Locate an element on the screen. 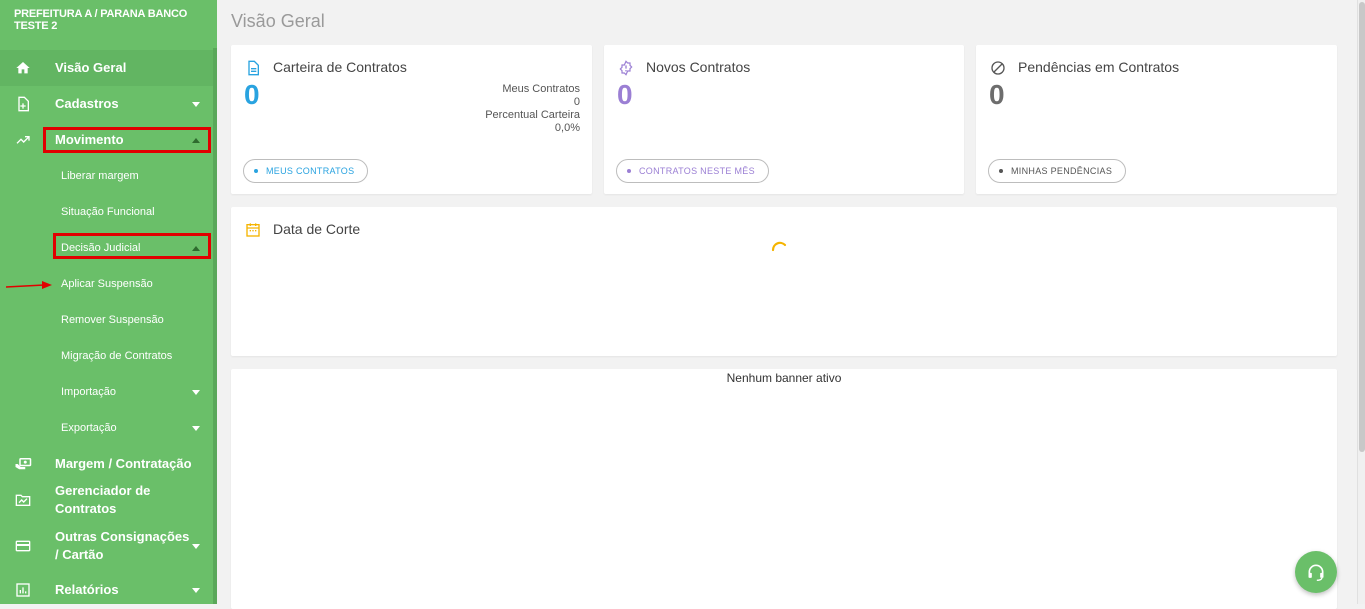 This screenshot has height=609, width=1365. scrollbar-thumb is located at coordinates (1362, 227).